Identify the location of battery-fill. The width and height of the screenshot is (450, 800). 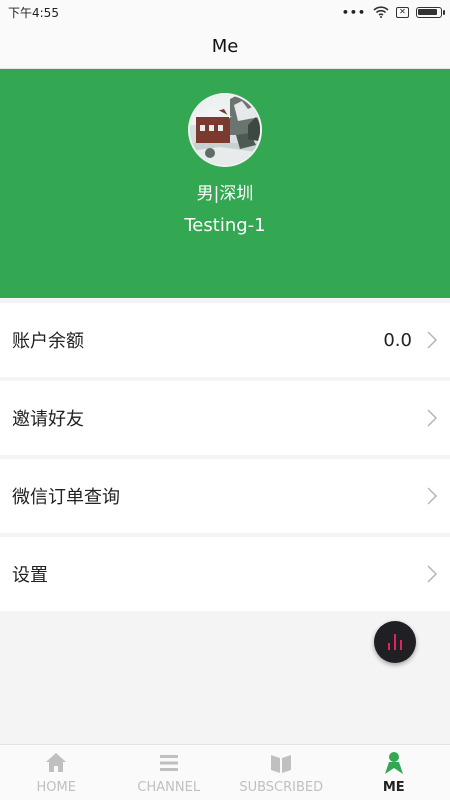
(427, 11).